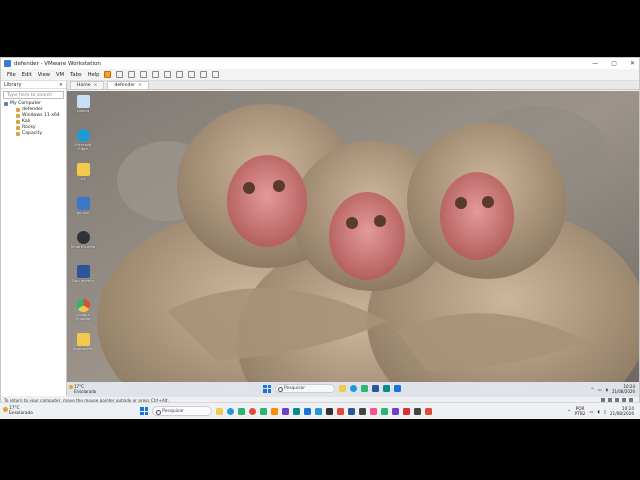  Describe the element at coordinates (83, 178) in the screenshot. I see `desktop-icon-folder: a1` at that location.